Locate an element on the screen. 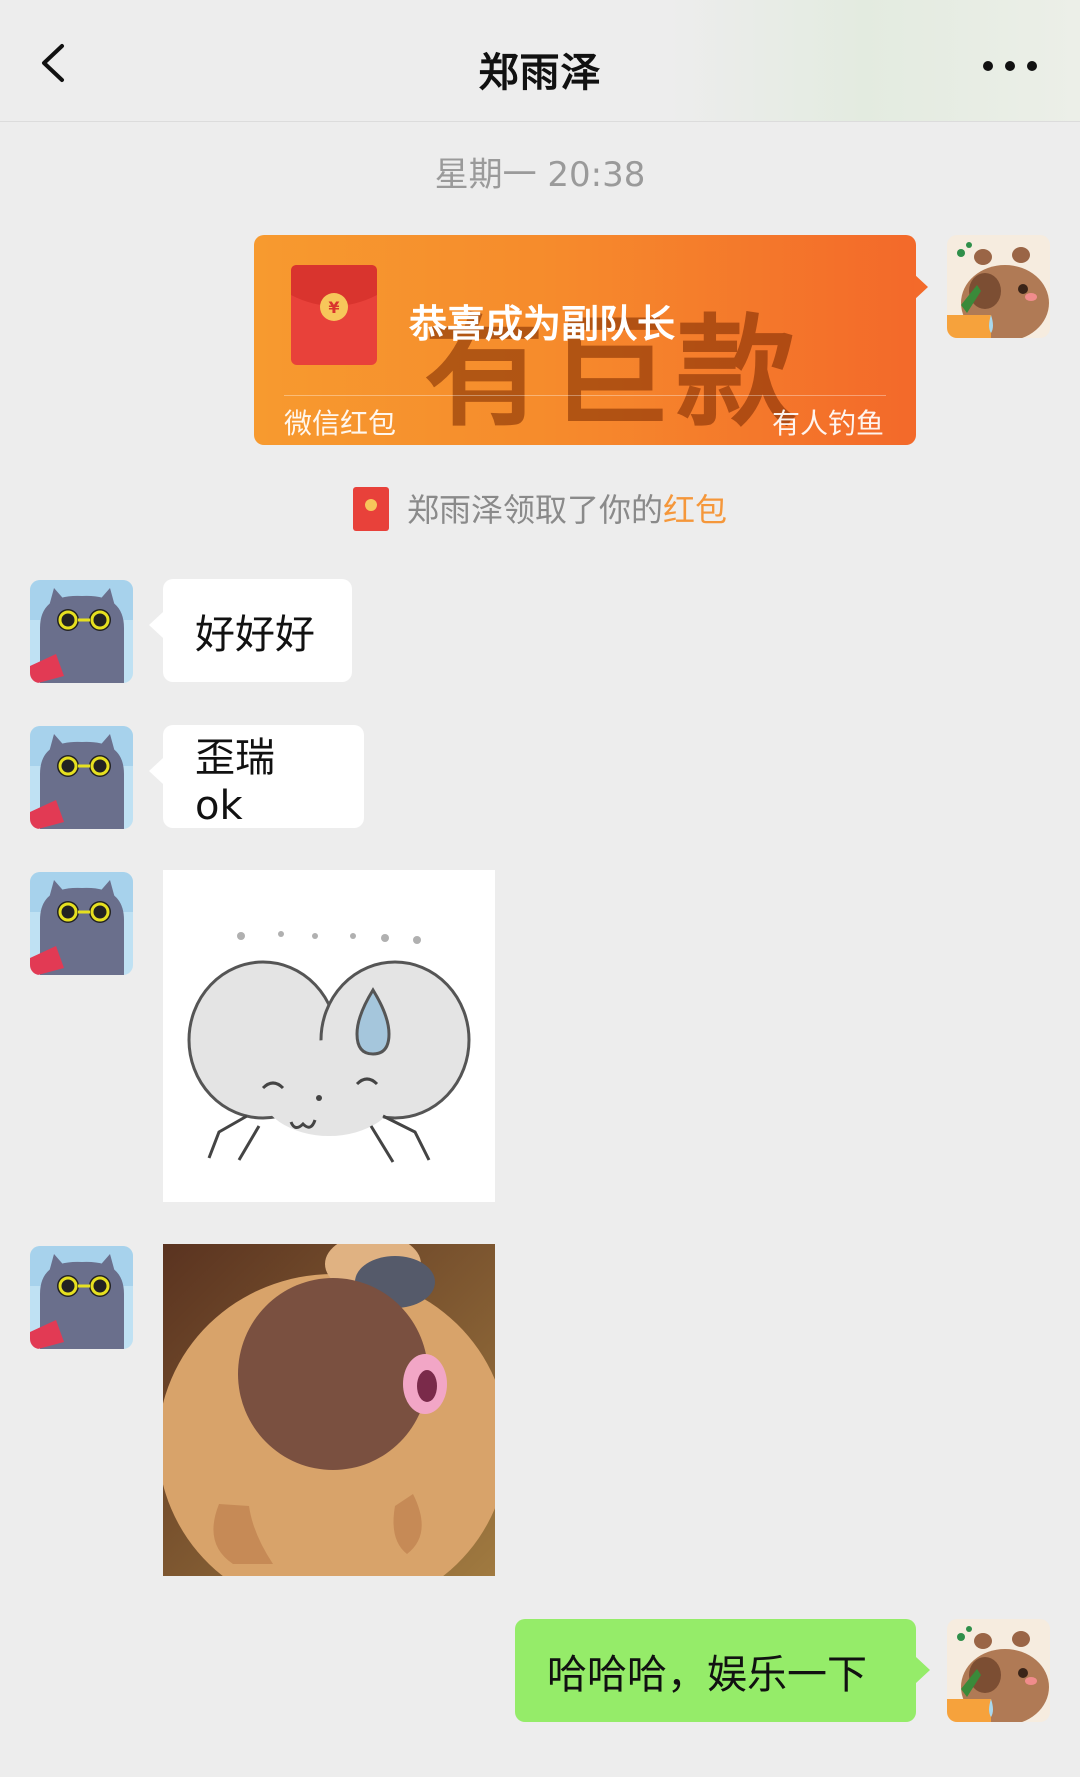  red-packet-small-icon is located at coordinates (370, 509).